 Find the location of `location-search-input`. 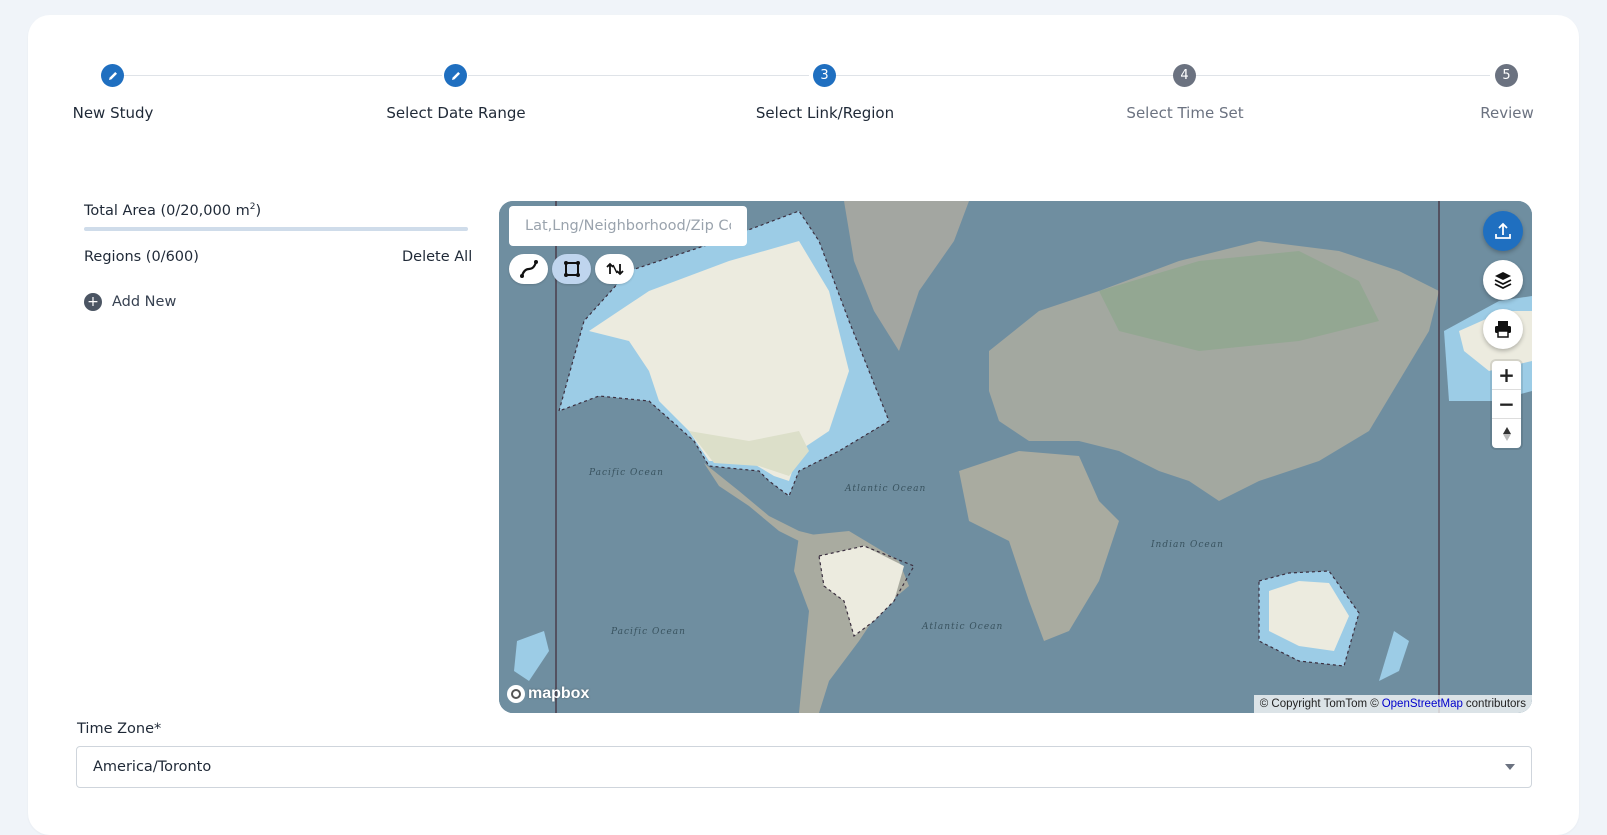

location-search-input is located at coordinates (628, 226).